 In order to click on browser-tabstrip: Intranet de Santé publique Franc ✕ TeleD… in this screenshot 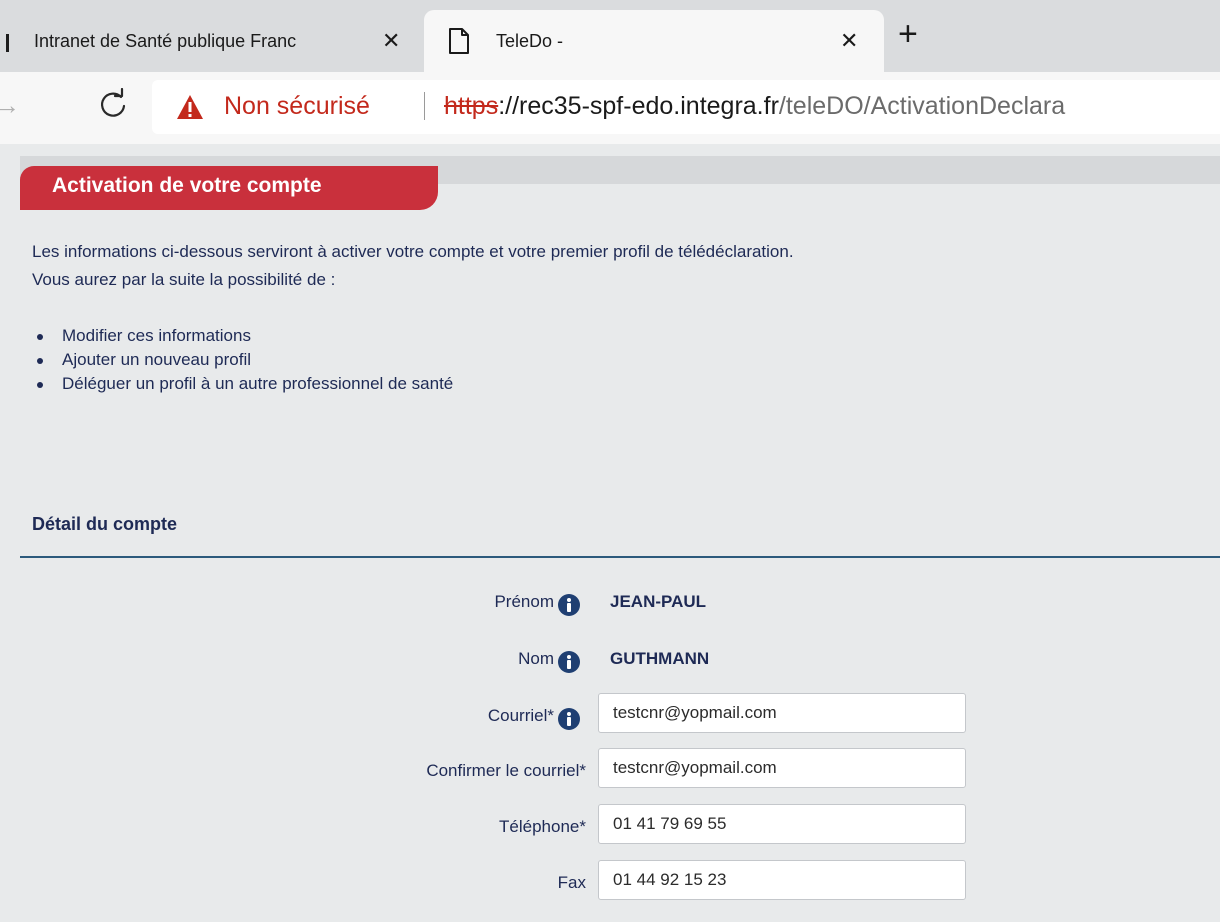, I will do `click(610, 36)`.